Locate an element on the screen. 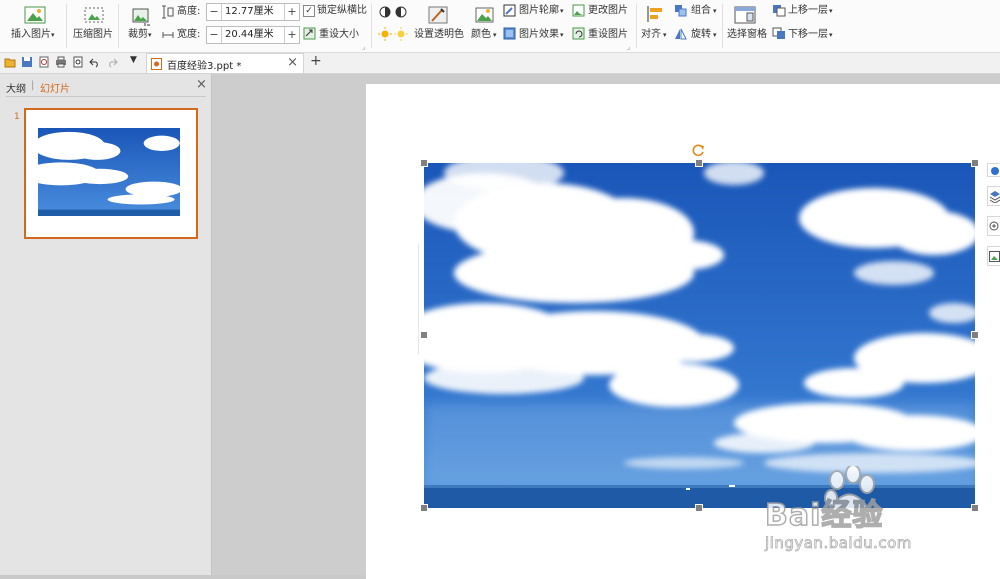 The image size is (1000, 579). height-decrease-button: − is located at coordinates (214, 12).